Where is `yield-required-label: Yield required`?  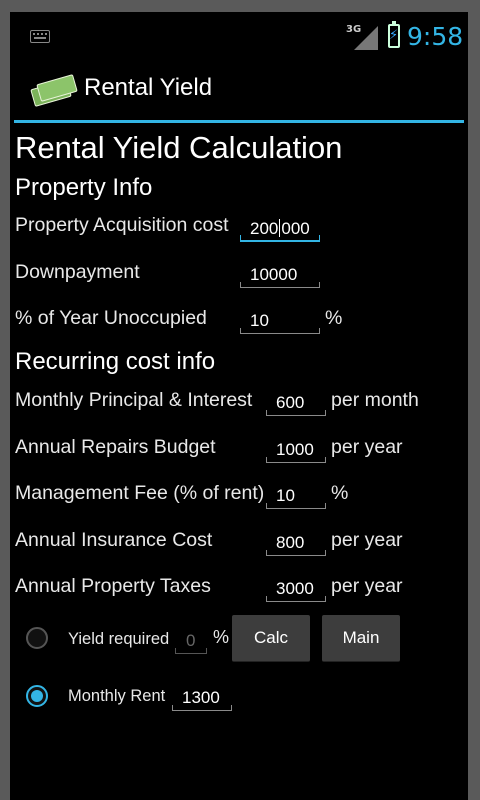
yield-required-label: Yield required is located at coordinates (119, 639).